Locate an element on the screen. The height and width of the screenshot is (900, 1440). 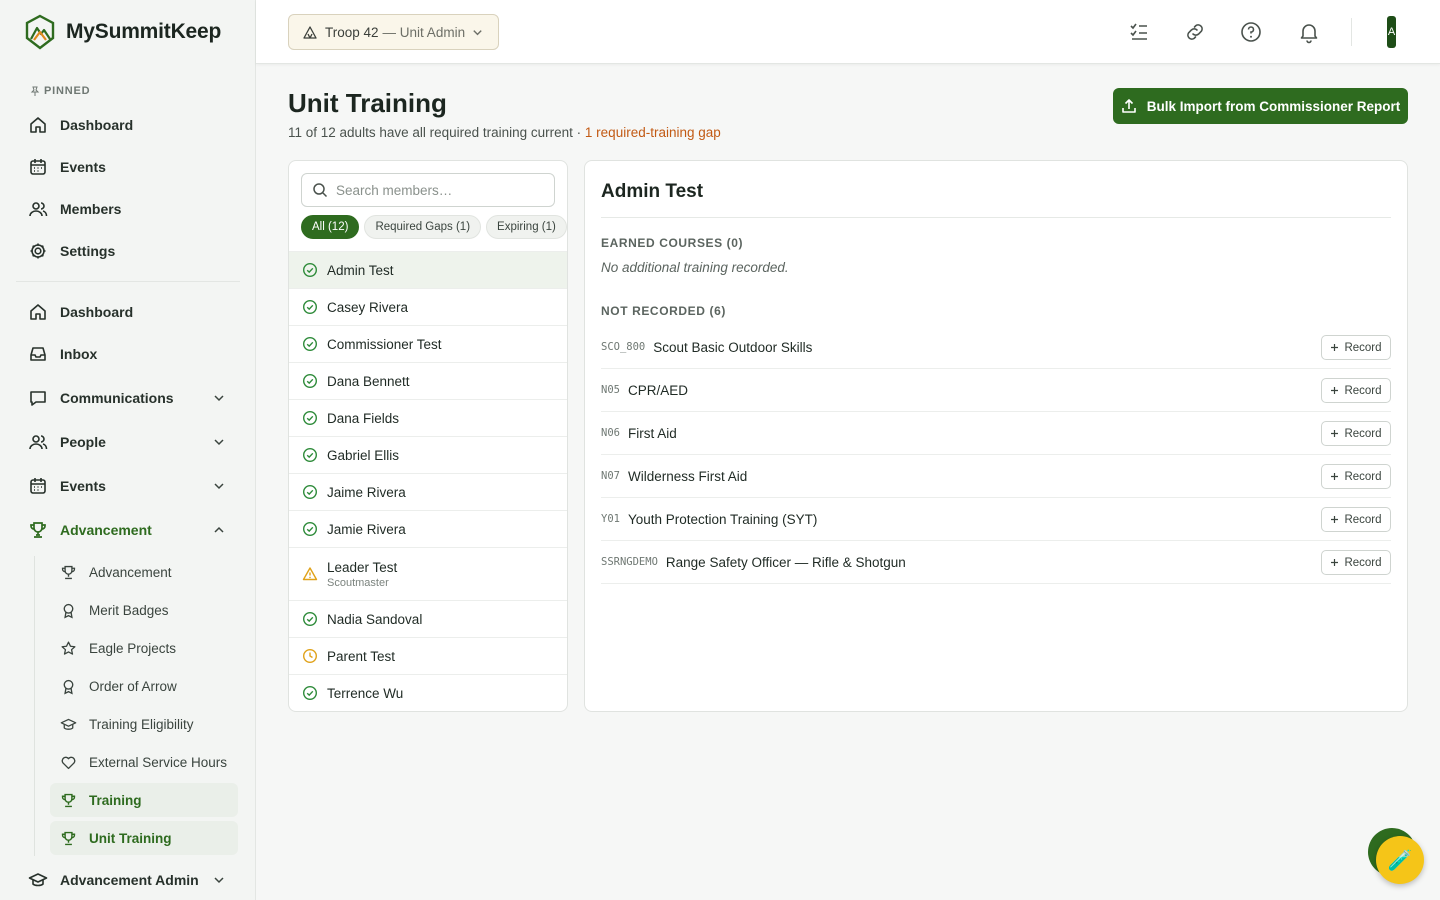
nav-advancement: Advancement is located at coordinates (128, 530).